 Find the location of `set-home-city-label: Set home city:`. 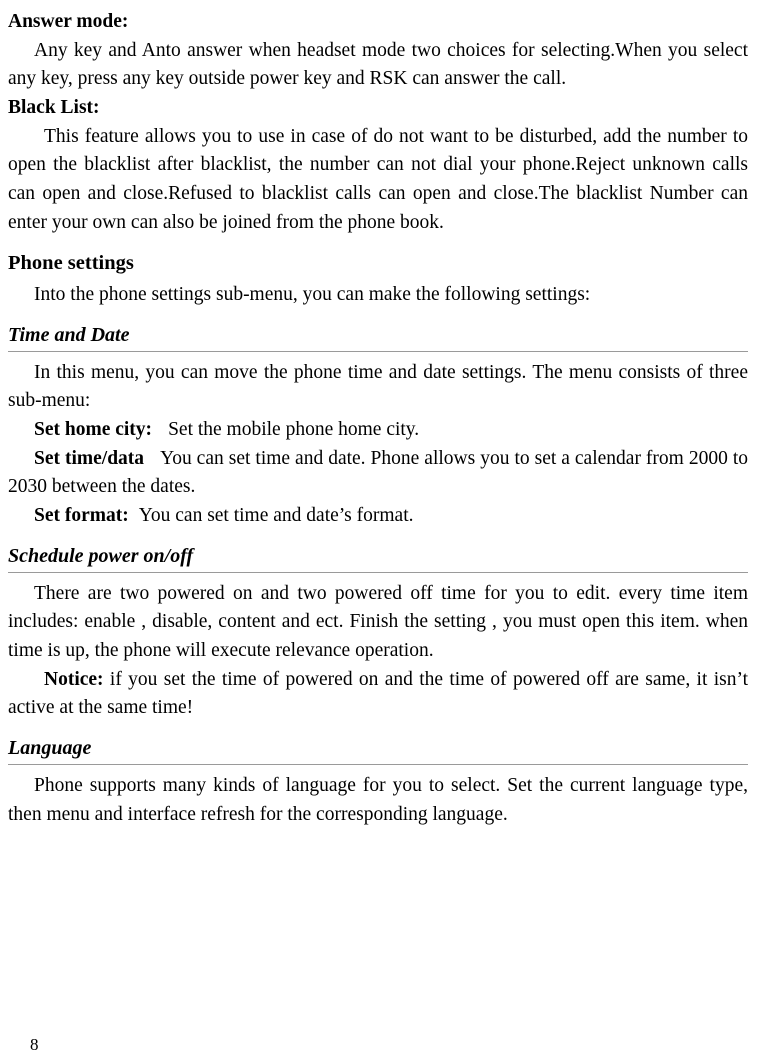

set-home-city-label: Set home city: is located at coordinates (93, 429).